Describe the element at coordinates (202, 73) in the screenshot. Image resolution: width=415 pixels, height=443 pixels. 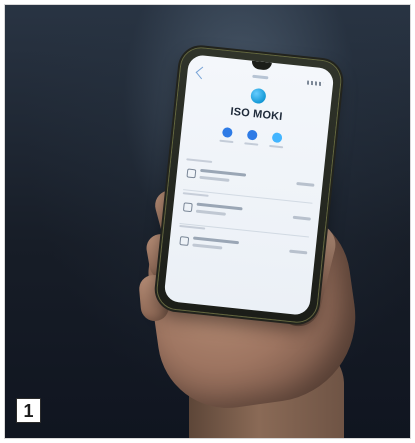
I see `back-arrow-icon` at that location.